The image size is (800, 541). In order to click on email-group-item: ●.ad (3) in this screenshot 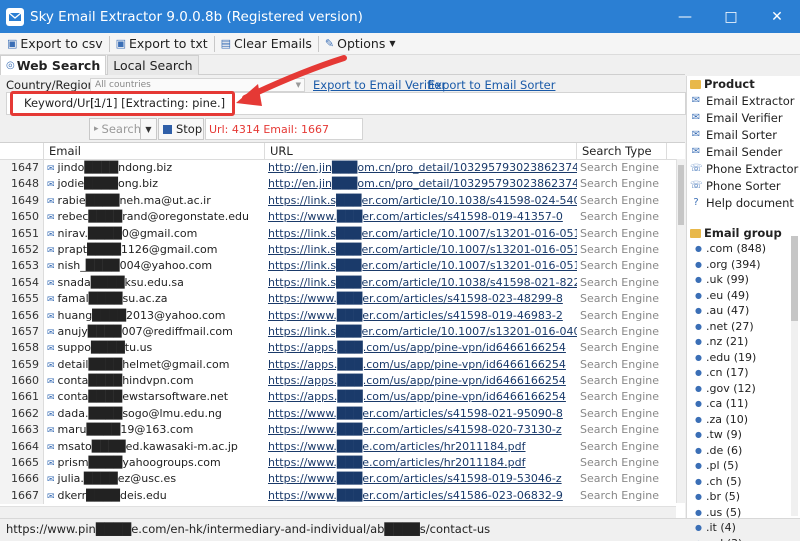, I will do `click(743, 538)`.